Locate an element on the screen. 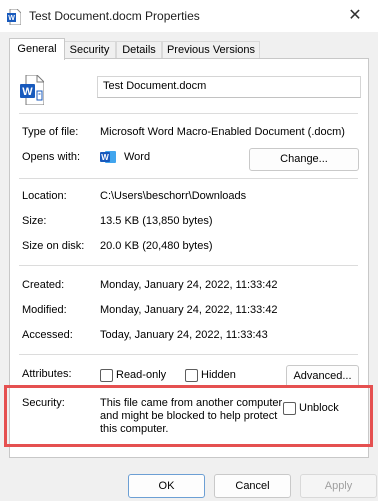  word-app-icon: W is located at coordinates (108, 157).